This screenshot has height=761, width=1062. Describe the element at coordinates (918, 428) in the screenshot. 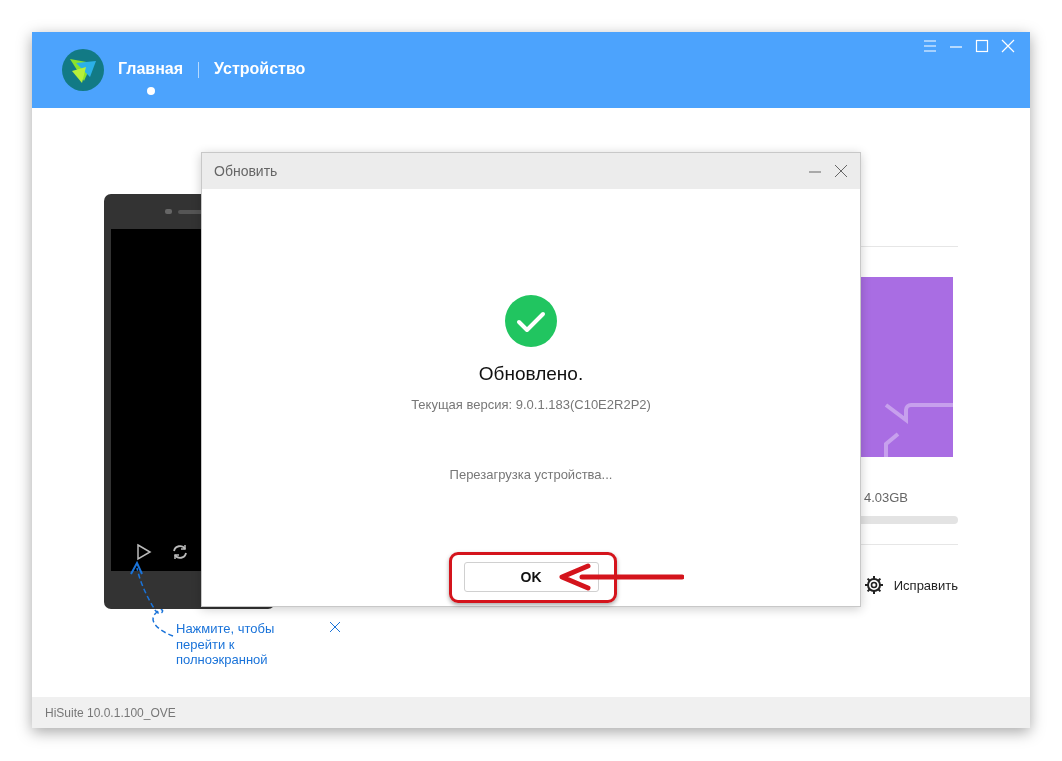

I see `video-camera-icon` at that location.